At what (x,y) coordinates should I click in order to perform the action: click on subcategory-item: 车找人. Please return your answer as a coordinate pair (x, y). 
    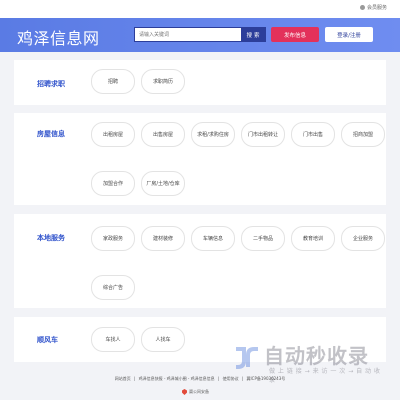
    Looking at the image, I should click on (113, 339).